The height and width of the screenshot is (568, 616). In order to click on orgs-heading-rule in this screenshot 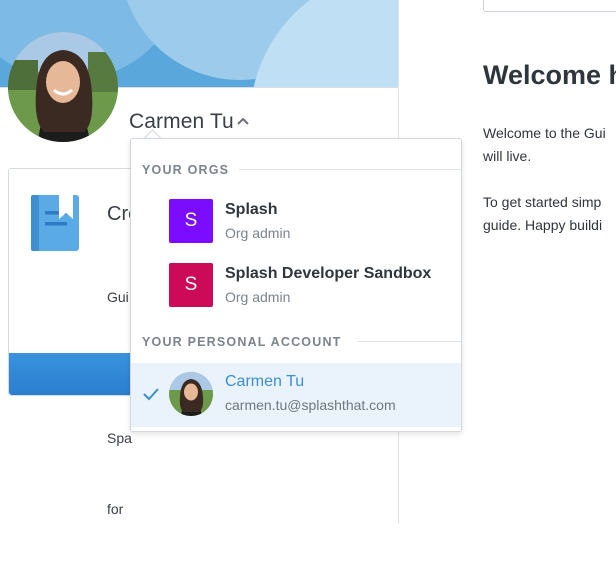, I will do `click(350, 169)`.